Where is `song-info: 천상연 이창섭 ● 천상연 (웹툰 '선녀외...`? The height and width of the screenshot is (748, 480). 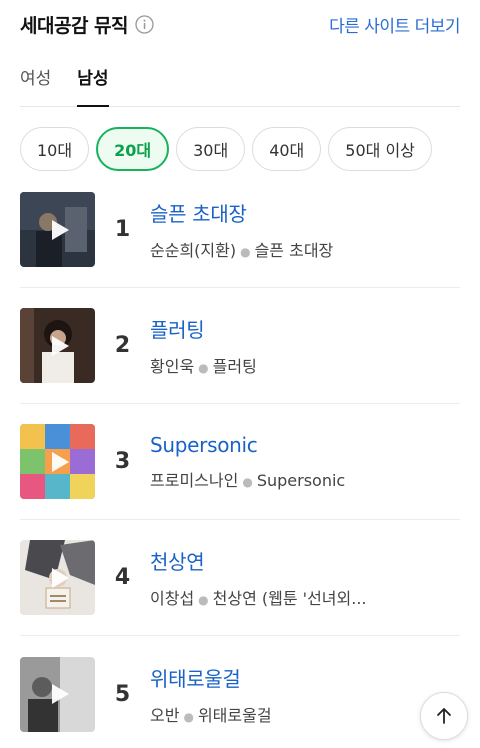
song-info: 천상연 이창섭 ● 천상연 (웹툰 '선녀외... is located at coordinates (305, 577).